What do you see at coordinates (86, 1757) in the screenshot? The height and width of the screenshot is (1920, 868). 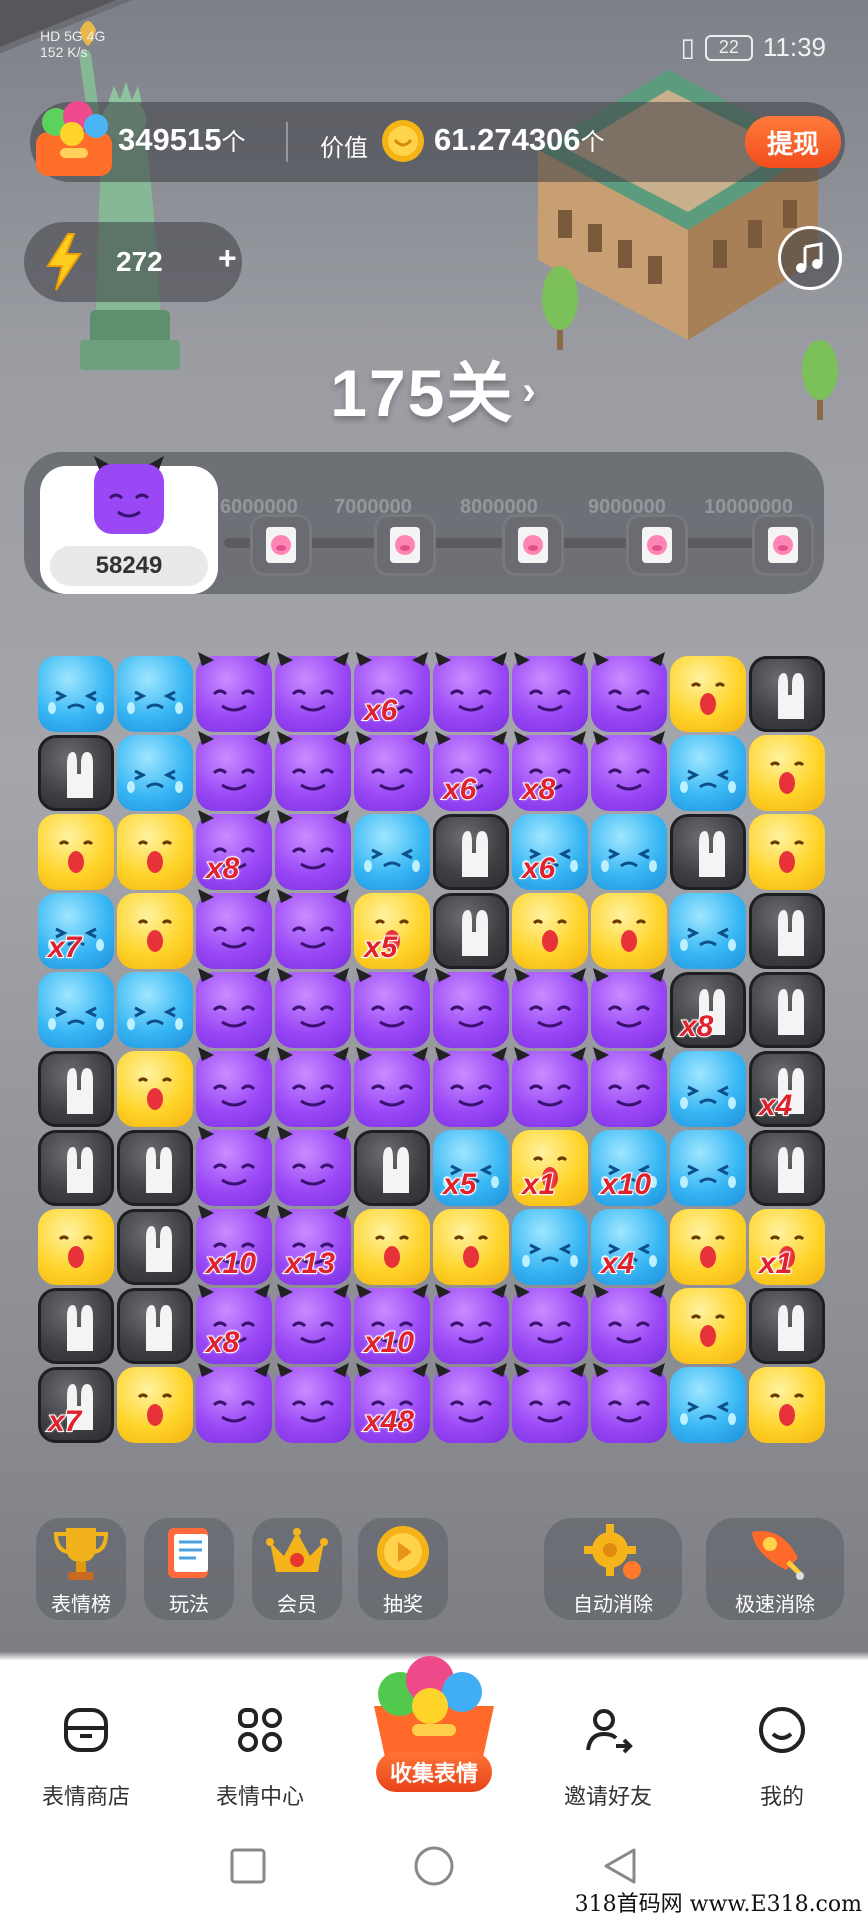 I see `nav-emoji-store: 表情商店` at bounding box center [86, 1757].